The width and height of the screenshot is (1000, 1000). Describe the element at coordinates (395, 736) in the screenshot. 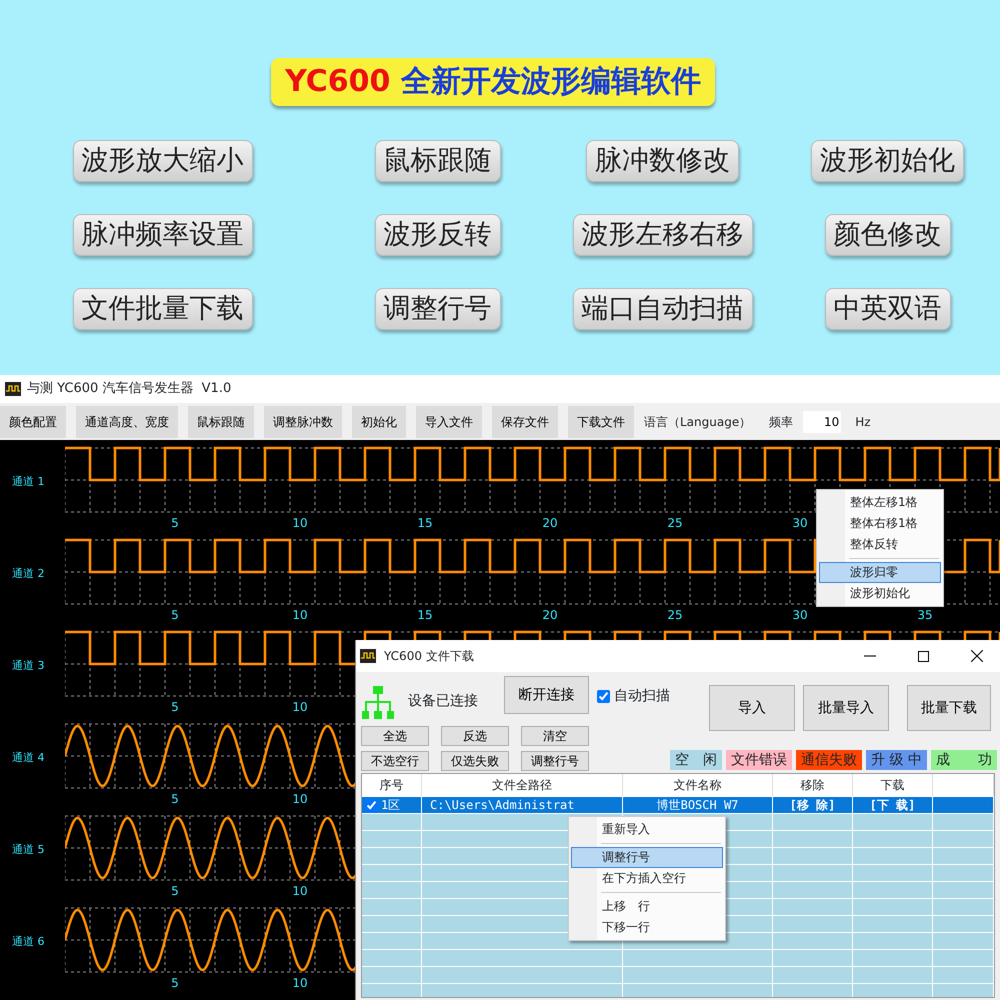

I see `action-button: 全选` at that location.